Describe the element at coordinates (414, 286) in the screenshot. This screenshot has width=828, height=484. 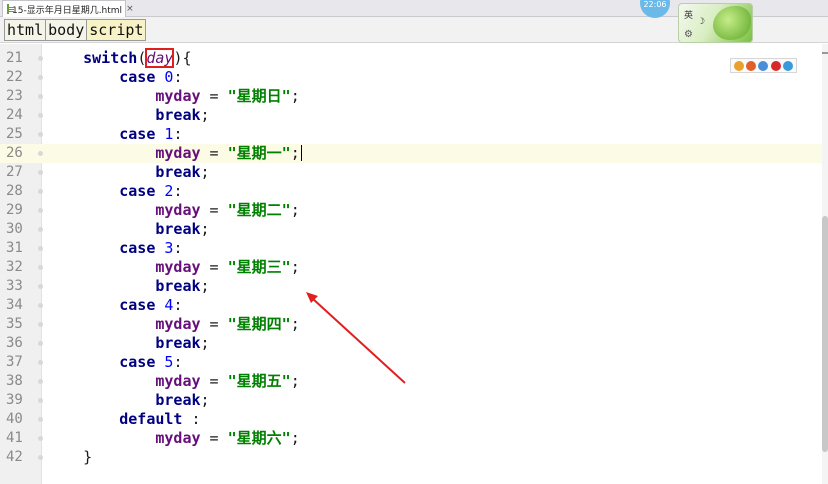
I see `code-line: 33 break;` at that location.